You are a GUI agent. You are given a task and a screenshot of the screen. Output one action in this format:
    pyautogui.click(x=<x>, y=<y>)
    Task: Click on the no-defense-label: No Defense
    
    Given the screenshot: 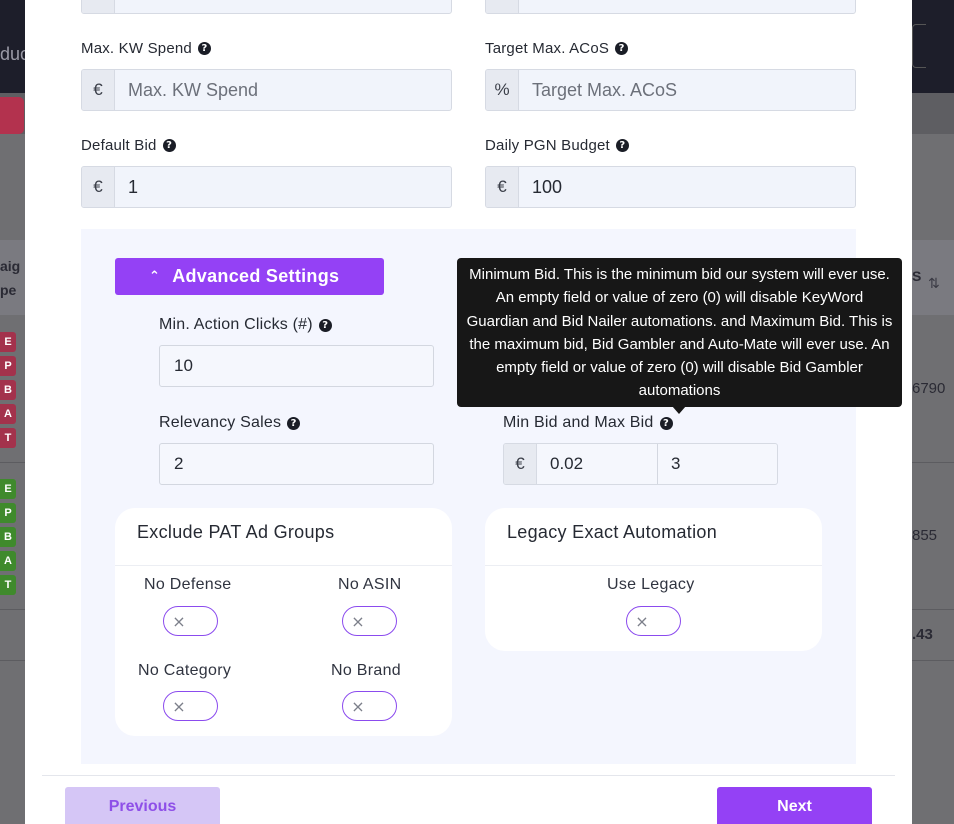 What is the action you would take?
    pyautogui.click(x=188, y=584)
    